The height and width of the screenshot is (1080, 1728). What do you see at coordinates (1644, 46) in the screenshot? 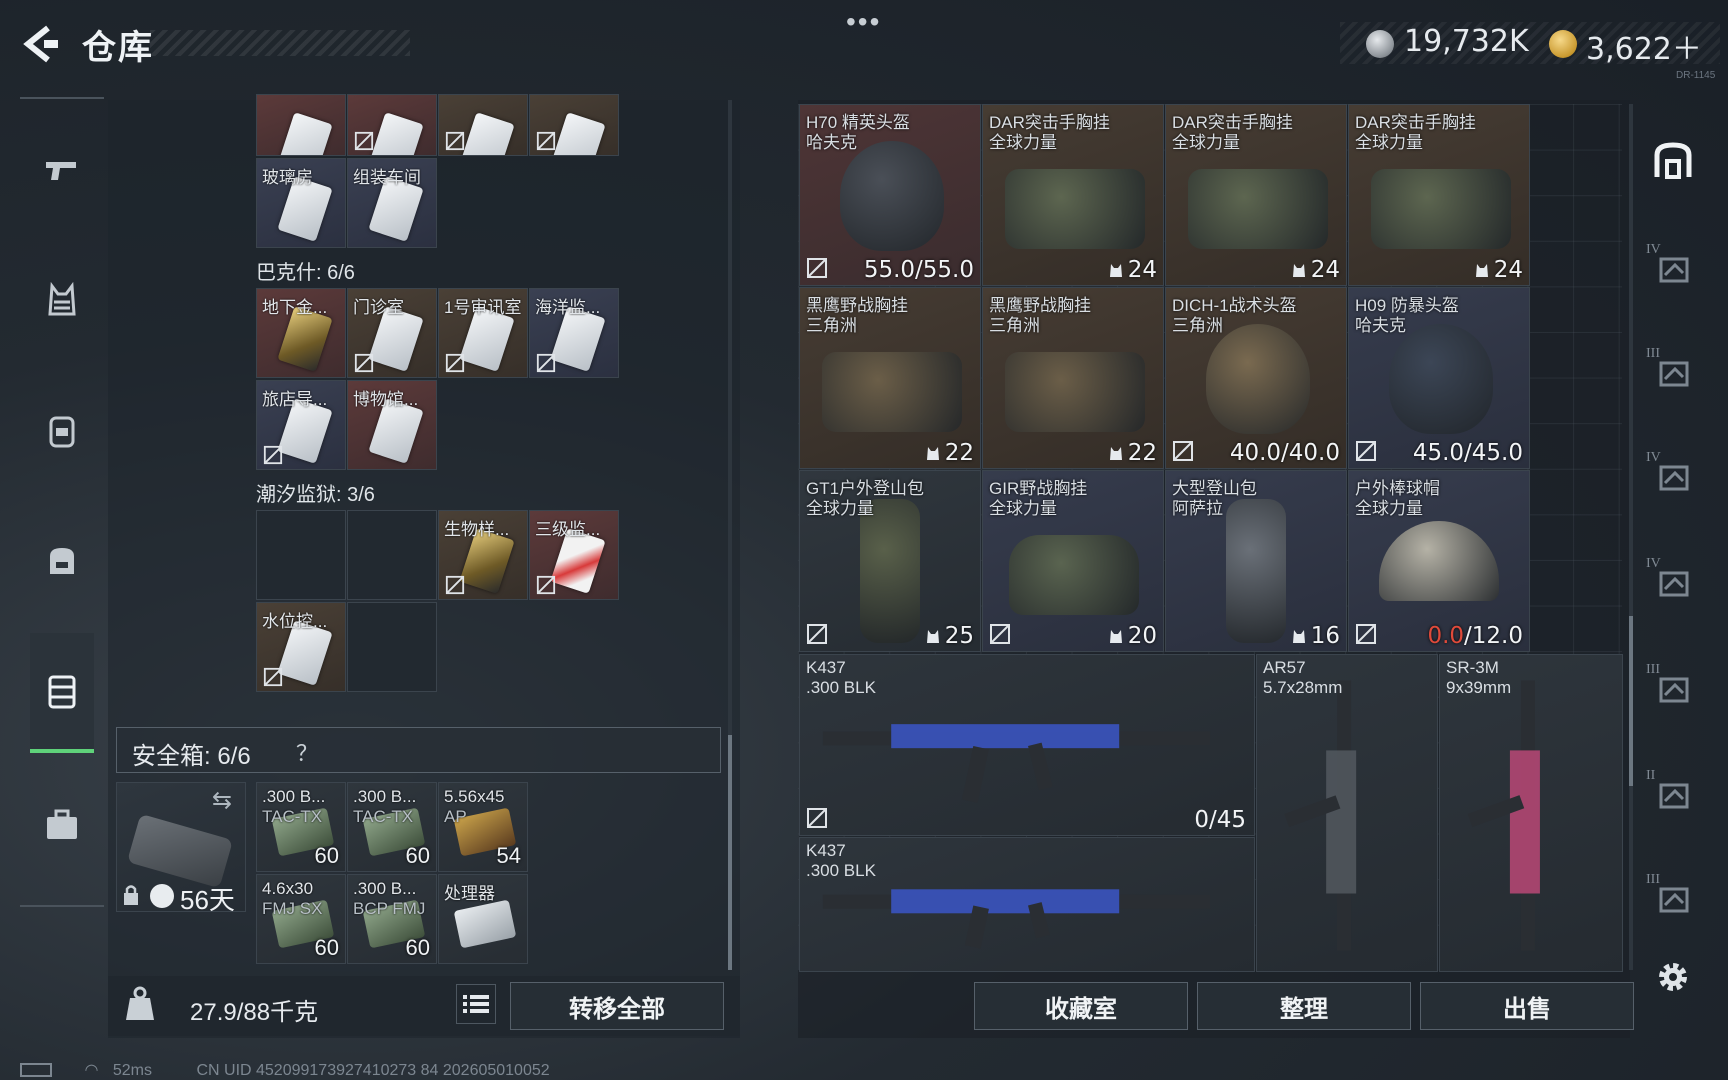
I see `gold-currency-value: 3,622＋` at bounding box center [1644, 46].